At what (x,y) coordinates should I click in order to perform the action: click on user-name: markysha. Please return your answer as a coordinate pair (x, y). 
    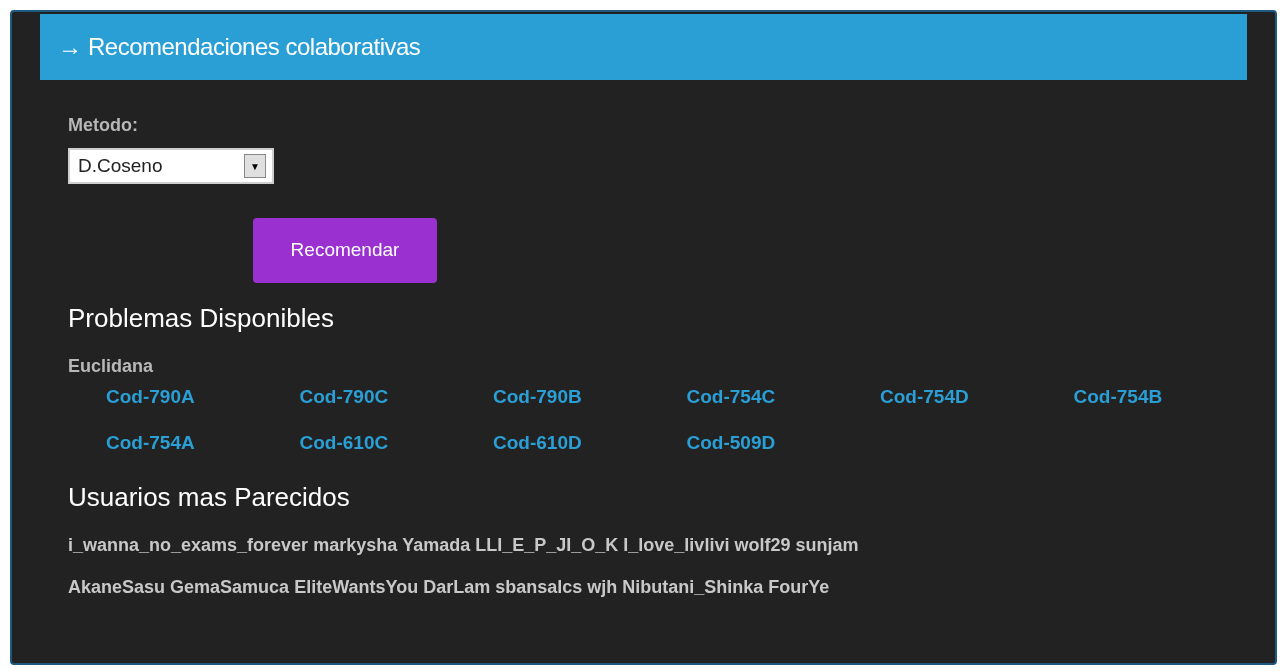
    Looking at the image, I should click on (355, 545).